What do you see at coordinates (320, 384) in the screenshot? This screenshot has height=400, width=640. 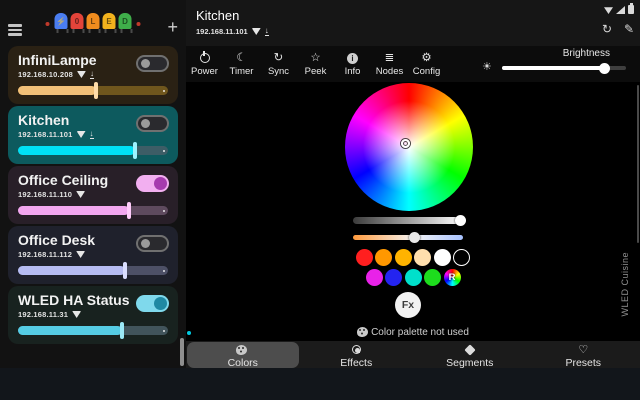 I see `android-dock: ☎ M` at bounding box center [320, 384].